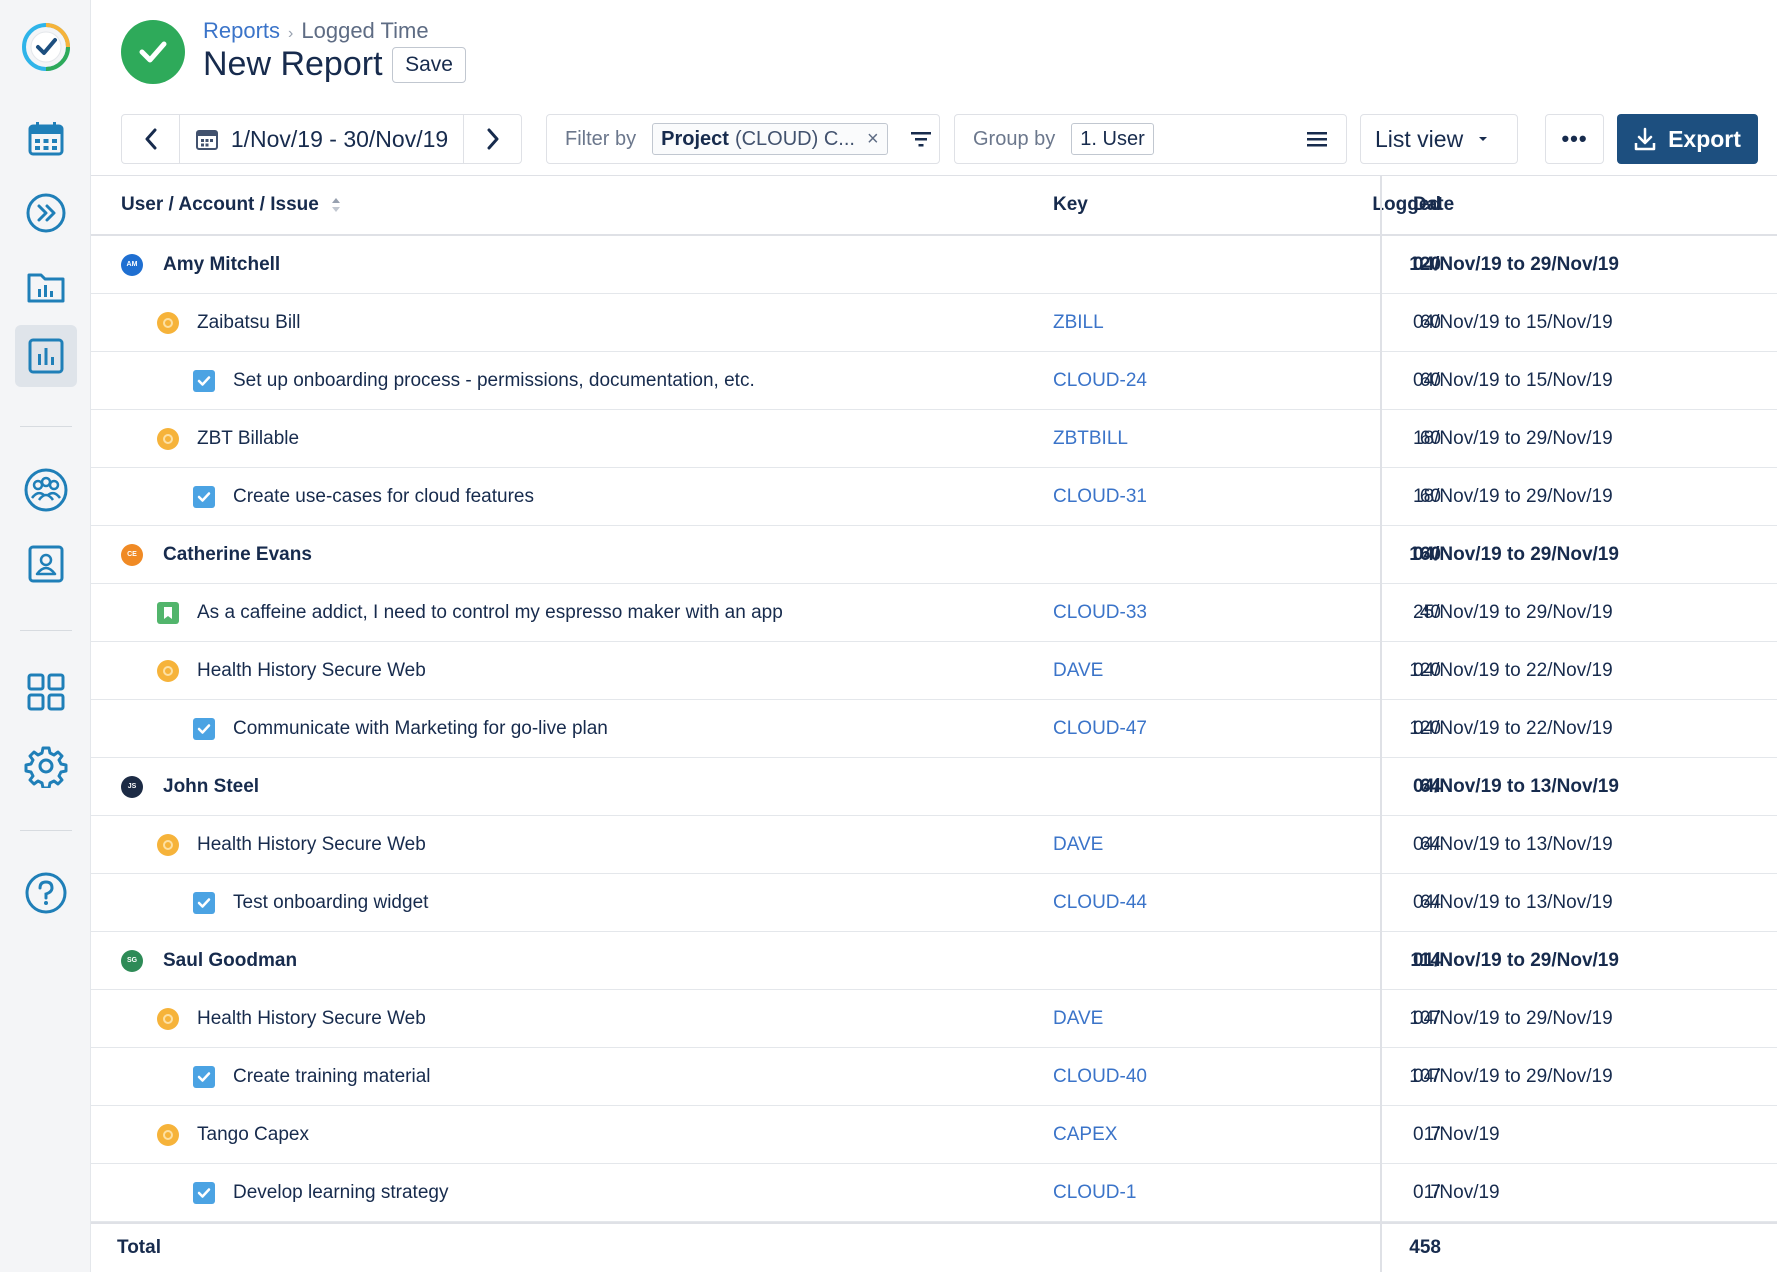  What do you see at coordinates (1153, 438) in the screenshot?
I see `row-key-link: ZBTBILL` at bounding box center [1153, 438].